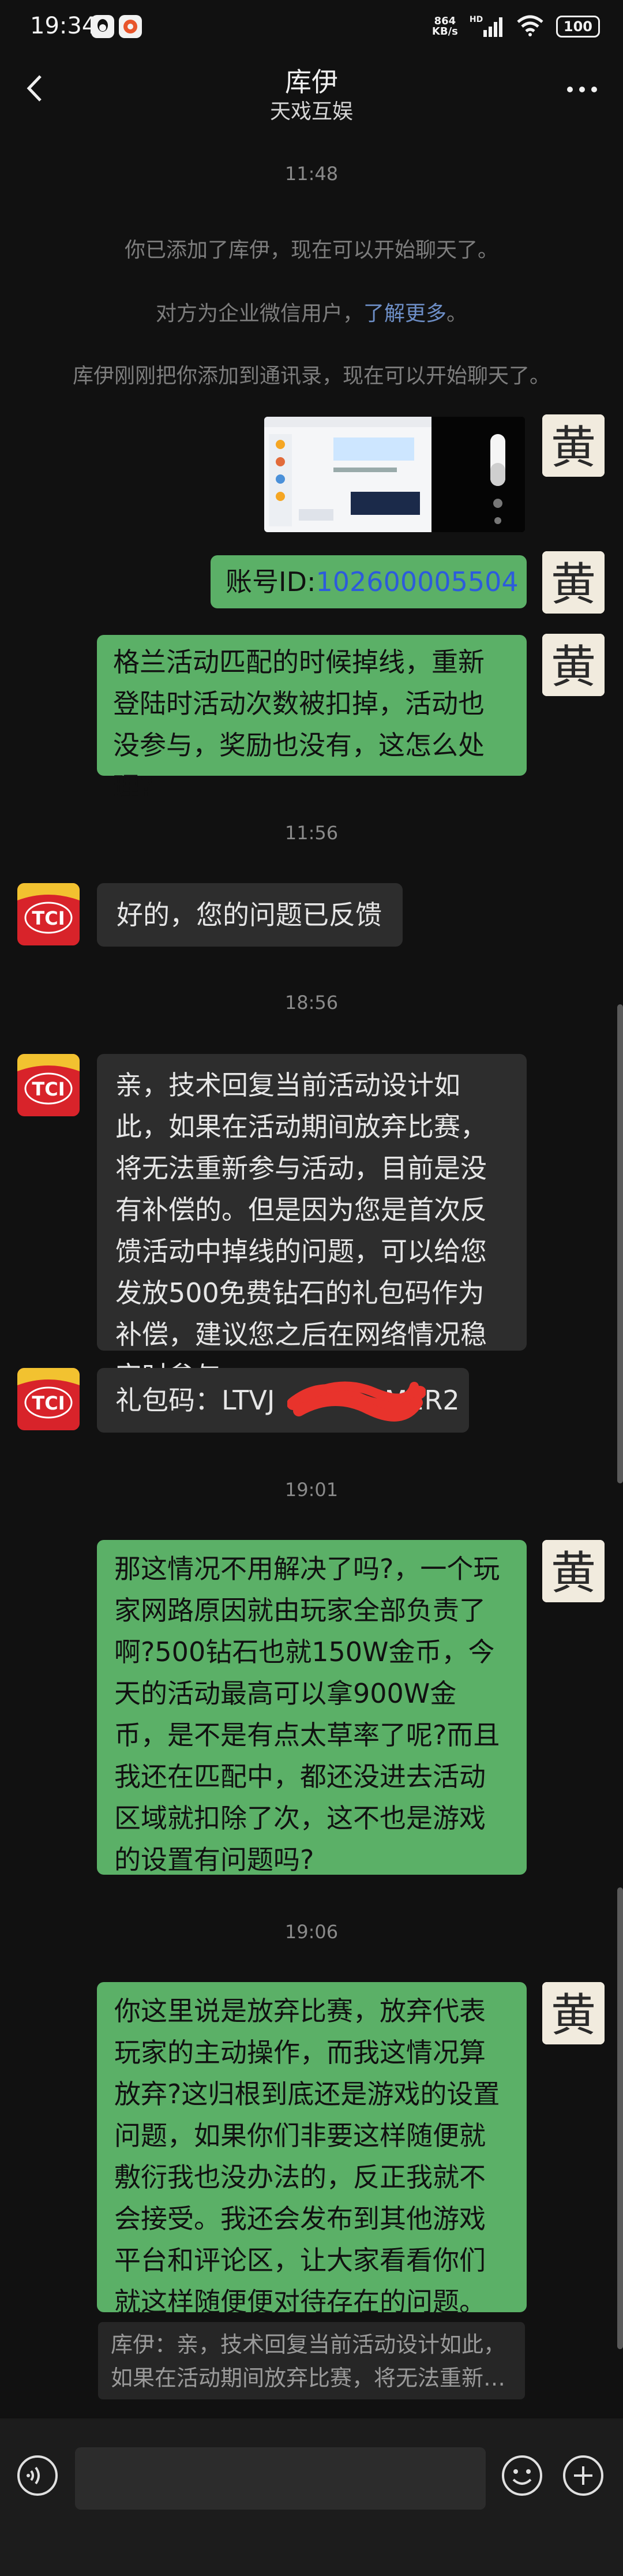 Image resolution: width=623 pixels, height=2576 pixels. What do you see at coordinates (311, 1003) in the screenshot?
I see `timestamp: 18:56` at bounding box center [311, 1003].